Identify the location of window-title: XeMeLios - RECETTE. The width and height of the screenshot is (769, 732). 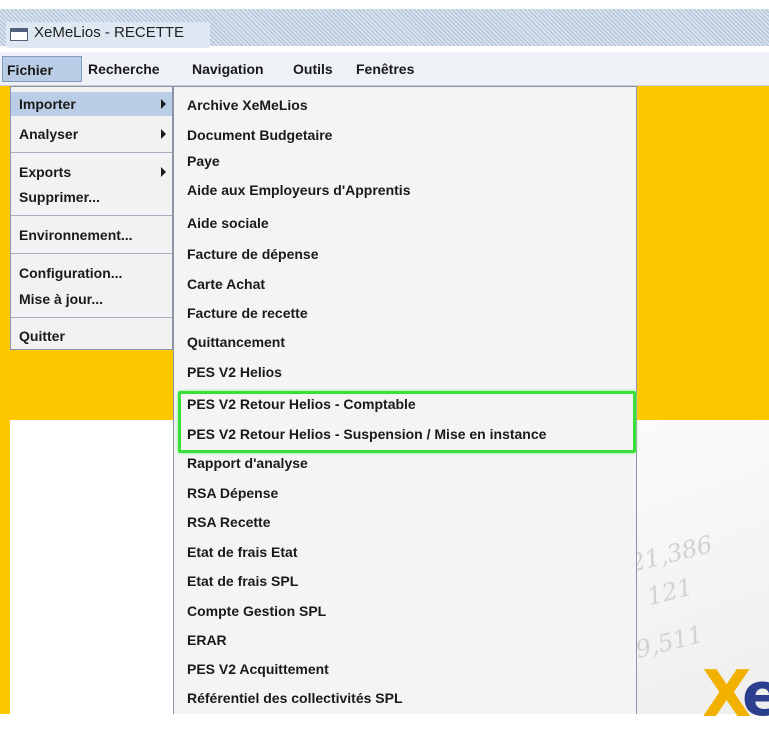
(109, 32).